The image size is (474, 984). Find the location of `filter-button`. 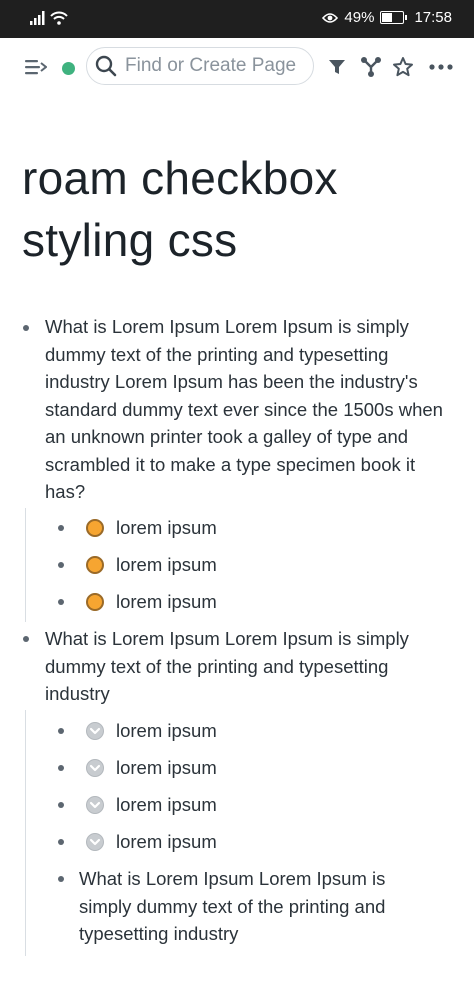

filter-button is located at coordinates (337, 67).